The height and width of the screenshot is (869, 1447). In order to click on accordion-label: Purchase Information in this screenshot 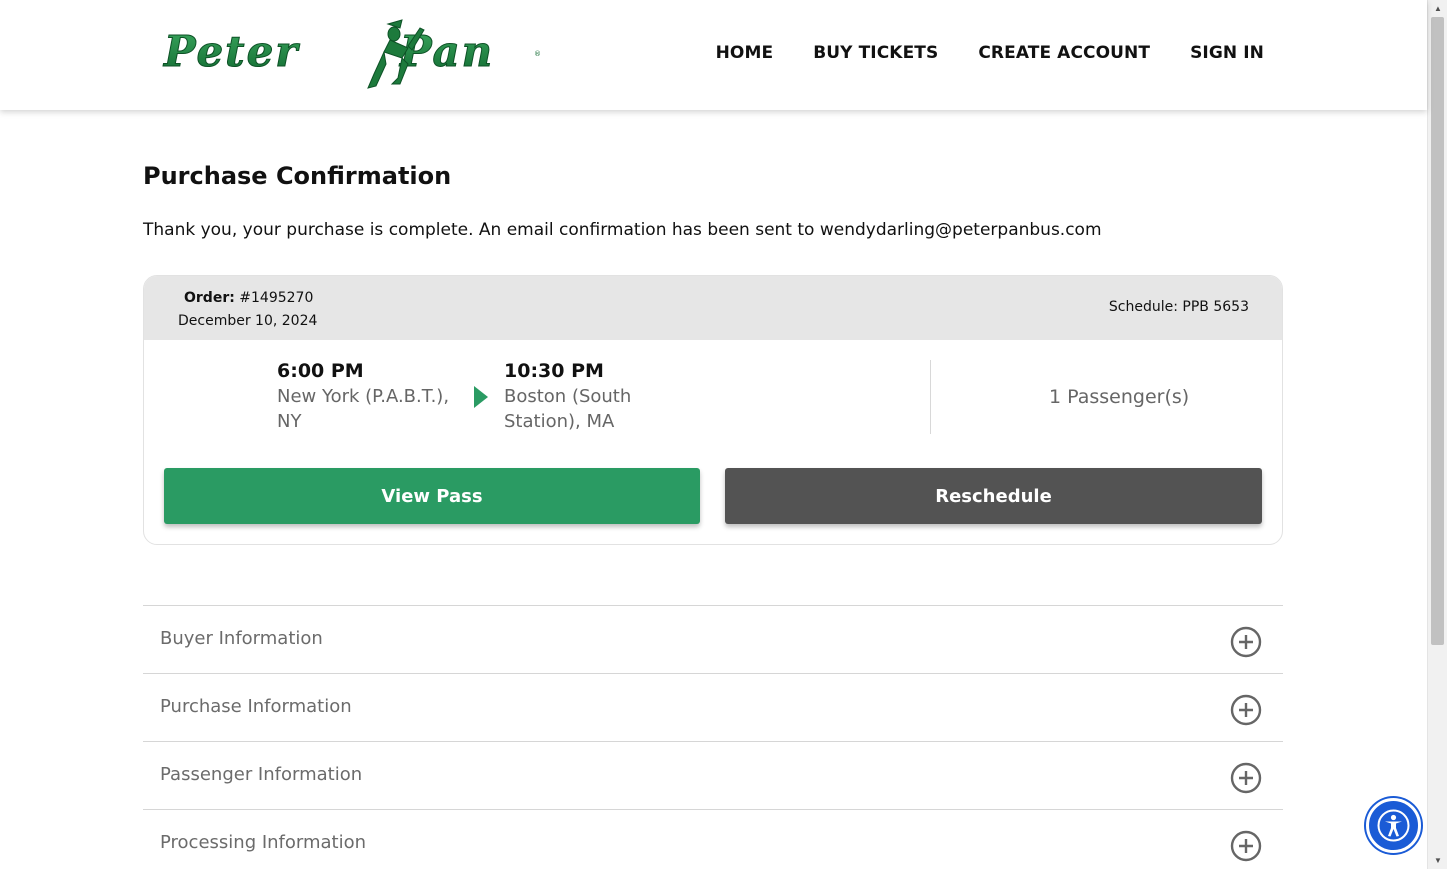, I will do `click(256, 706)`.